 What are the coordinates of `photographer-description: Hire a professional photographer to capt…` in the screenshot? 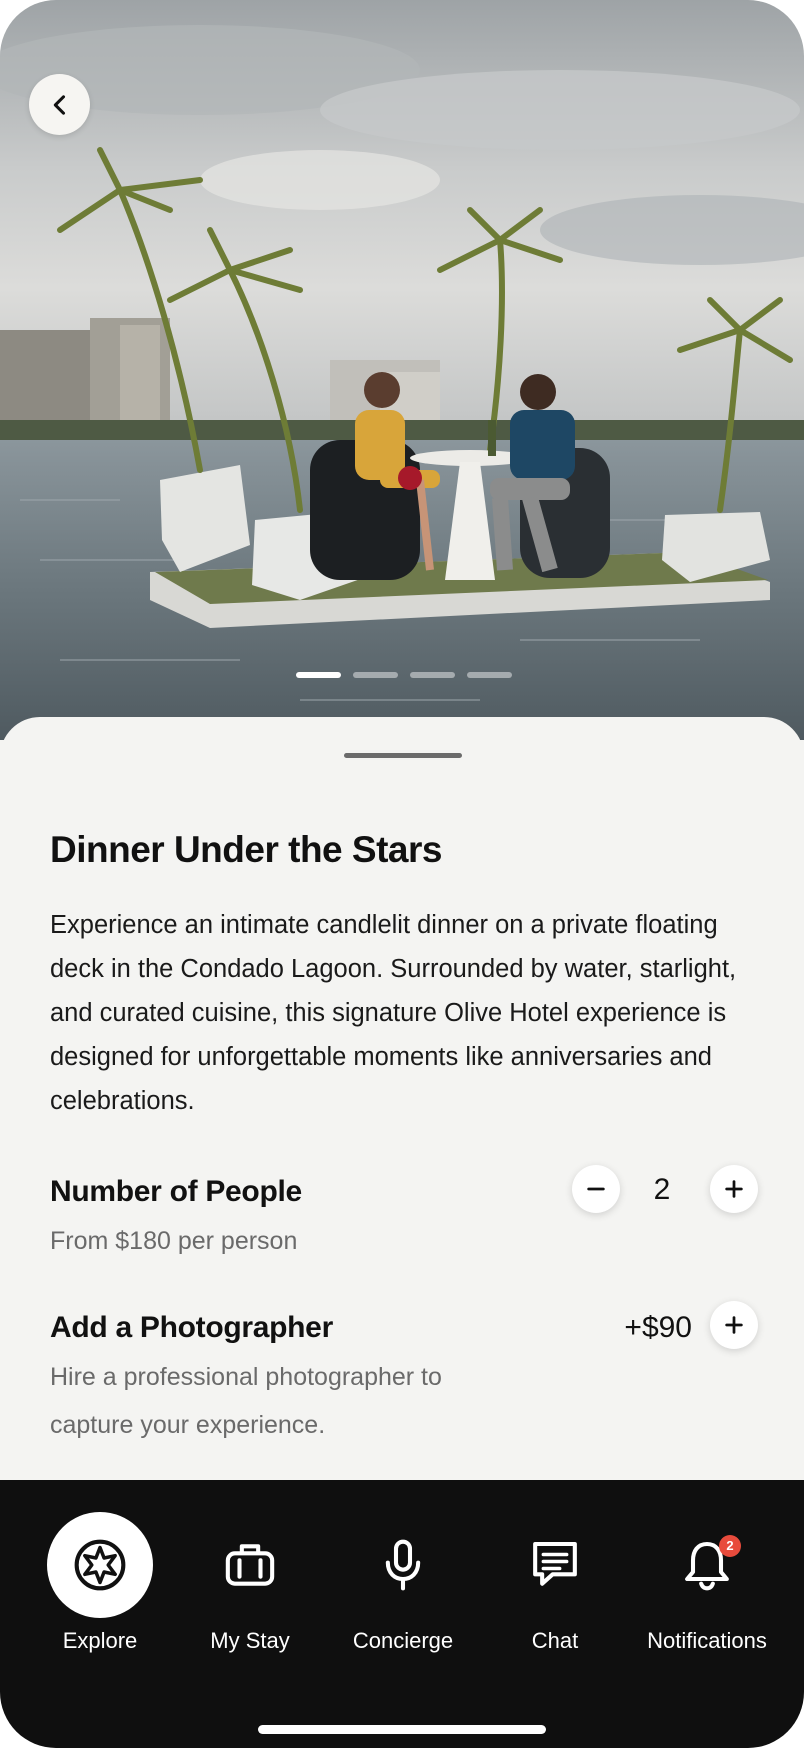 It's located at (246, 1401).